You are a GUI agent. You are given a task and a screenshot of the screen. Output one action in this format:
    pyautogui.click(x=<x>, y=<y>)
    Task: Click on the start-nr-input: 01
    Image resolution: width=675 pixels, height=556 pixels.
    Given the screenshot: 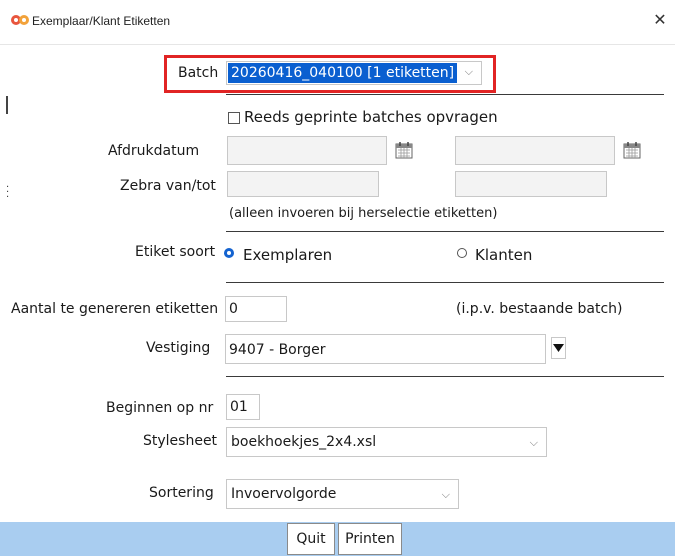 What is the action you would take?
    pyautogui.click(x=243, y=407)
    